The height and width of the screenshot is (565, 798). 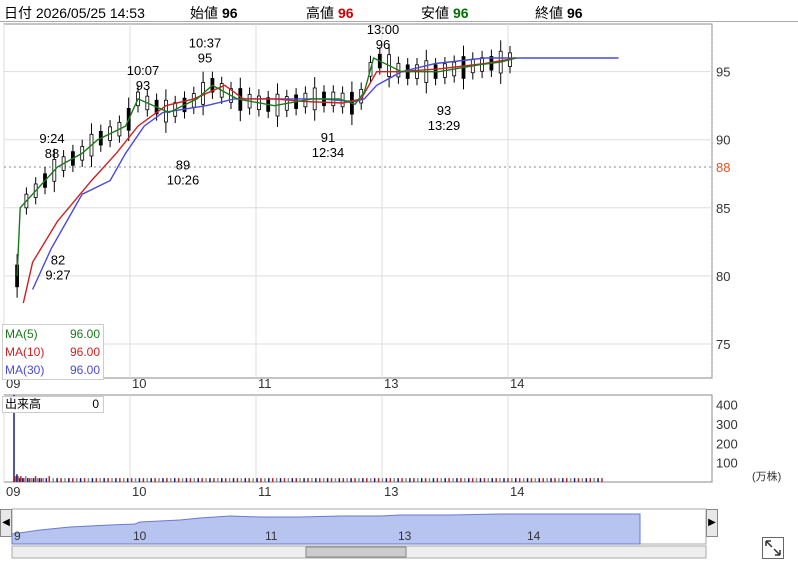 What do you see at coordinates (230, 13) in the screenshot?
I see `open-value: 96` at bounding box center [230, 13].